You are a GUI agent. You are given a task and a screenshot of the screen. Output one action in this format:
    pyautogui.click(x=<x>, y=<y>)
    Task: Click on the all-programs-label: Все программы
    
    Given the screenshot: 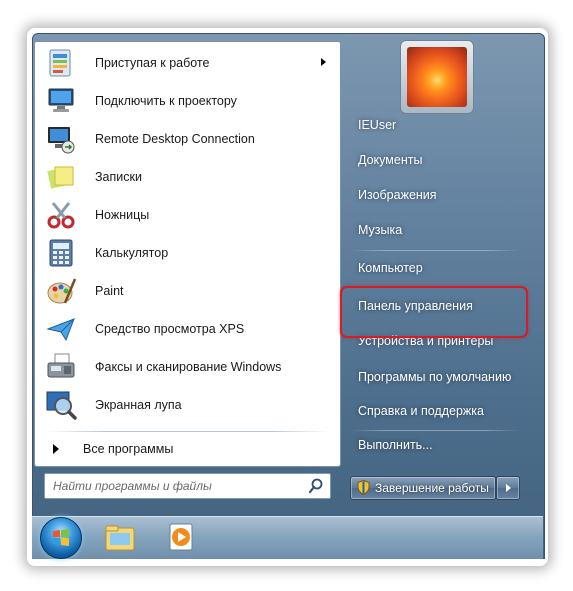 What is the action you would take?
    pyautogui.click(x=128, y=449)
    